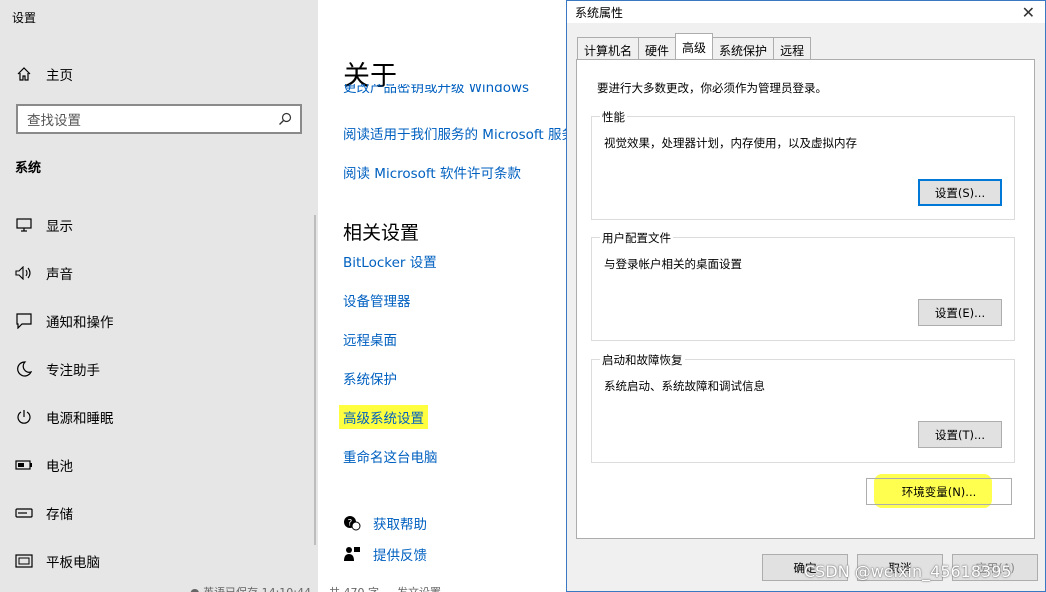  Describe the element at coordinates (806, 12) in the screenshot. I see `dialog-titlebar: 系统属性 ✕` at that location.